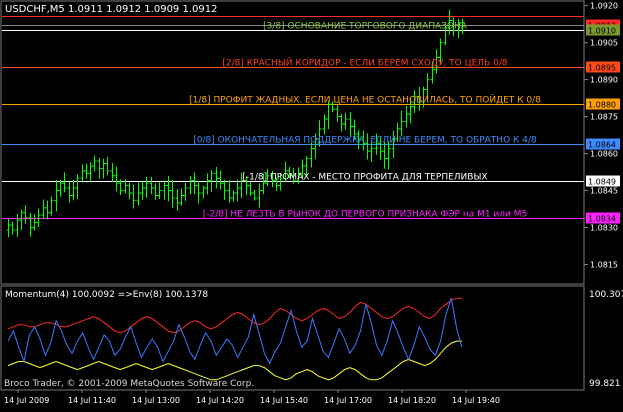 The width and height of the screenshot is (623, 412). What do you see at coordinates (602, 31) in the screenshot?
I see `level-3-8-base-price-tag-text: 1.0910` at bounding box center [602, 31].